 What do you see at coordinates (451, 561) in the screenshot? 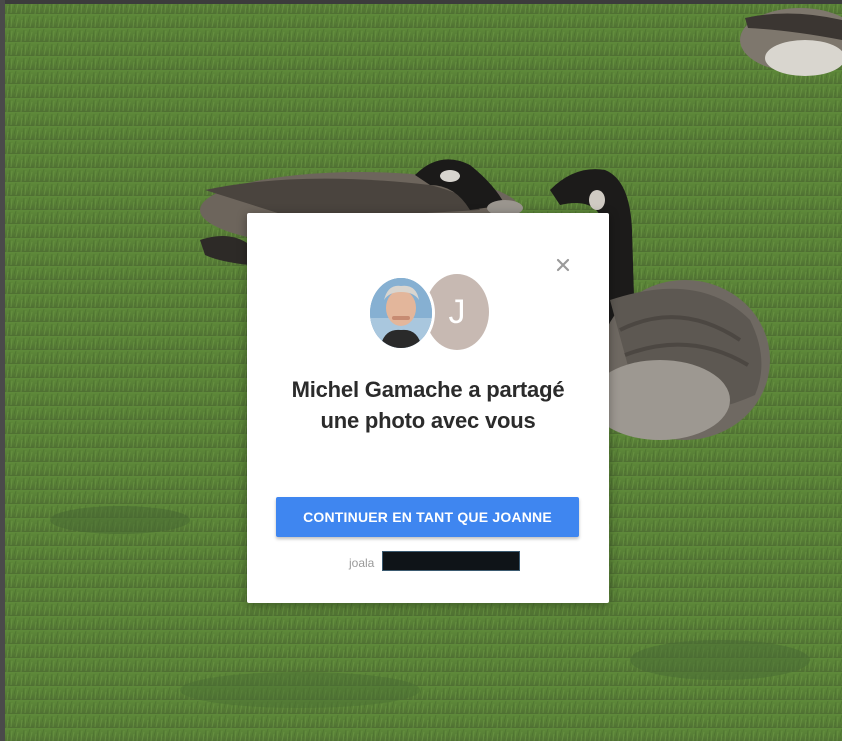
I see `redaction-box` at bounding box center [451, 561].